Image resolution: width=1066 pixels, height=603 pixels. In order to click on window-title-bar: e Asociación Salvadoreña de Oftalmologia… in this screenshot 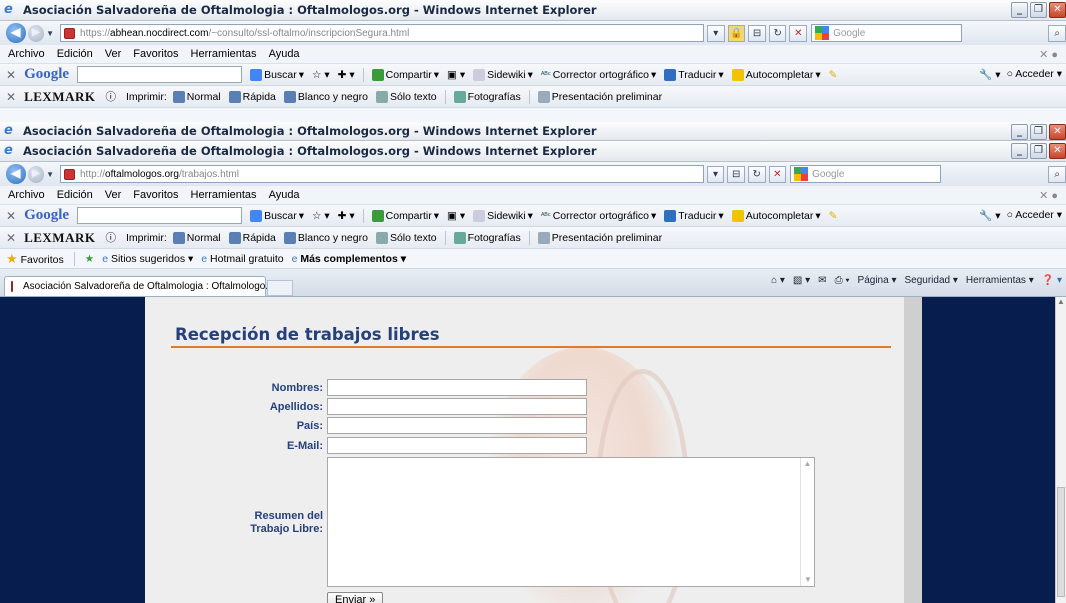, I will do `click(533, 10)`.